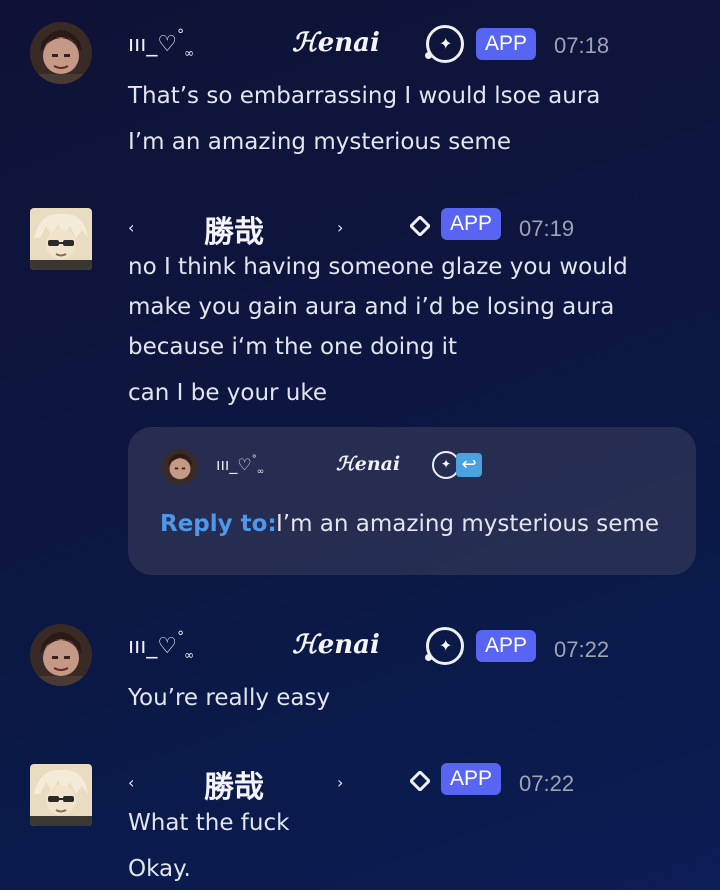 This screenshot has width=720, height=890. Describe the element at coordinates (218, 524) in the screenshot. I see `reply-label: Reply to:` at that location.